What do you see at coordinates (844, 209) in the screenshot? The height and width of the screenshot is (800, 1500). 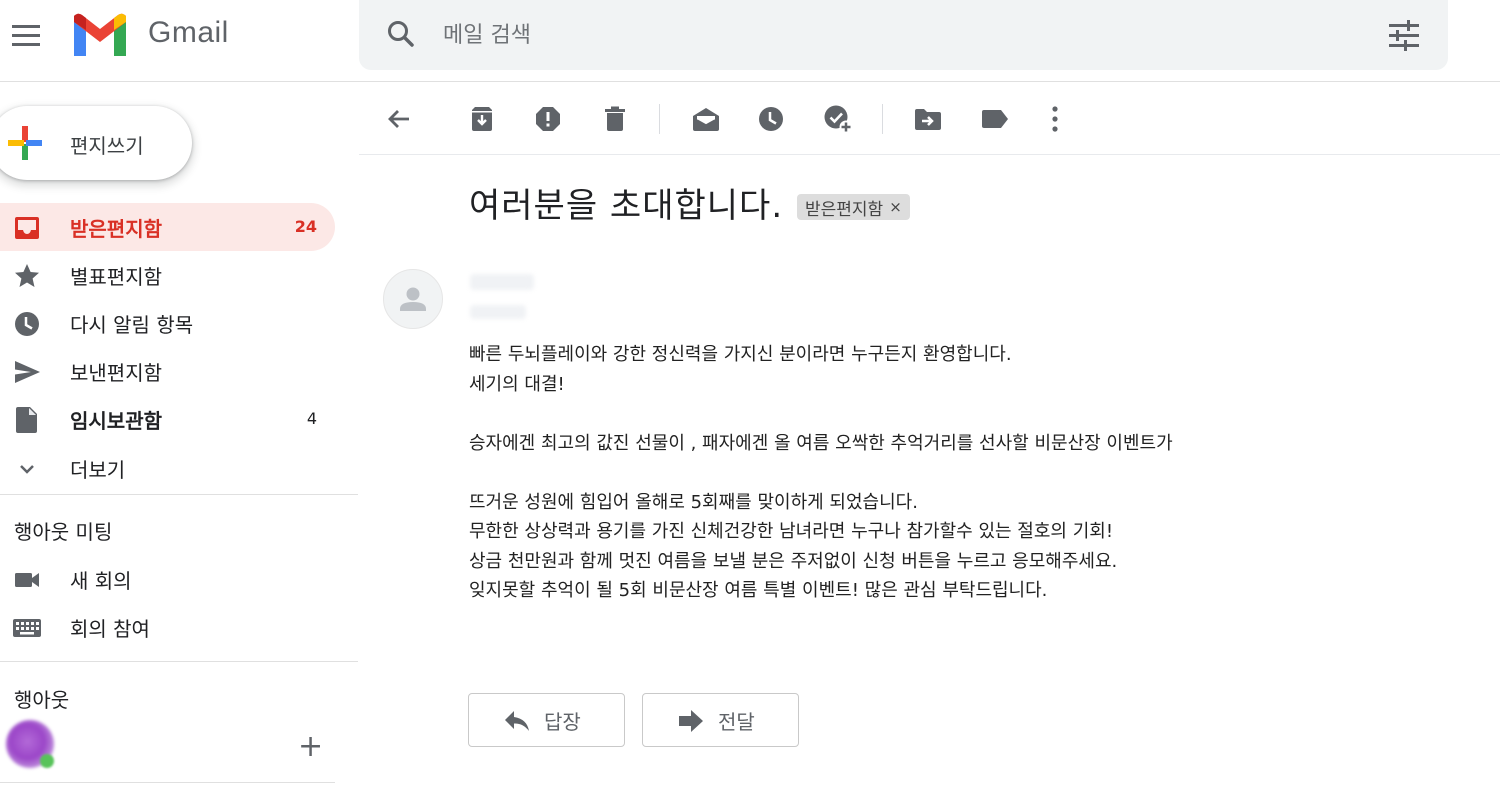 I see `label-chip-text: 받은편지함` at bounding box center [844, 209].